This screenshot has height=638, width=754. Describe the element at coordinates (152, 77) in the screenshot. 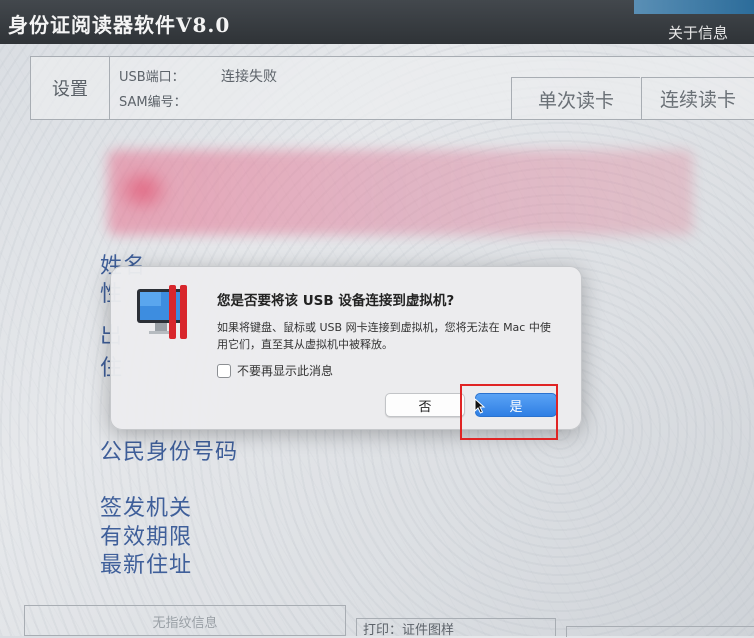

I see `usb-port-label: USB端口：` at that location.